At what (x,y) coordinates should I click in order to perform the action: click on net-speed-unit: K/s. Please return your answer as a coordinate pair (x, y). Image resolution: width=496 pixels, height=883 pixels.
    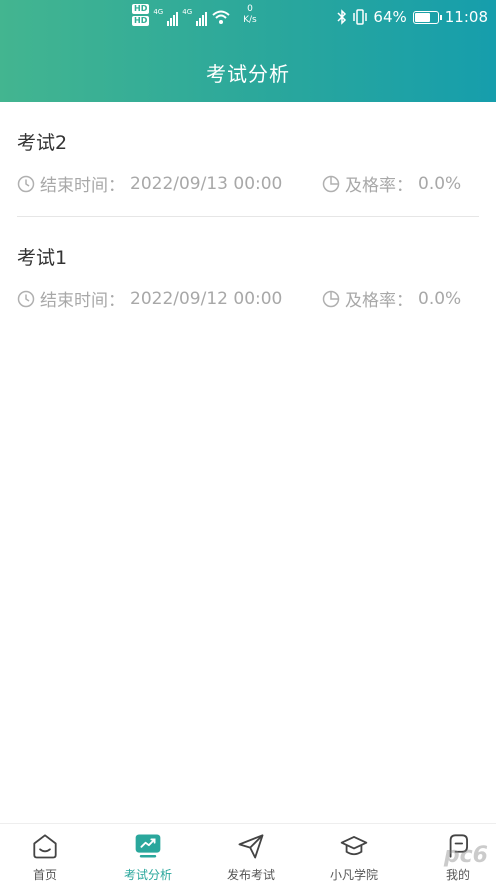
    Looking at the image, I should click on (250, 20).